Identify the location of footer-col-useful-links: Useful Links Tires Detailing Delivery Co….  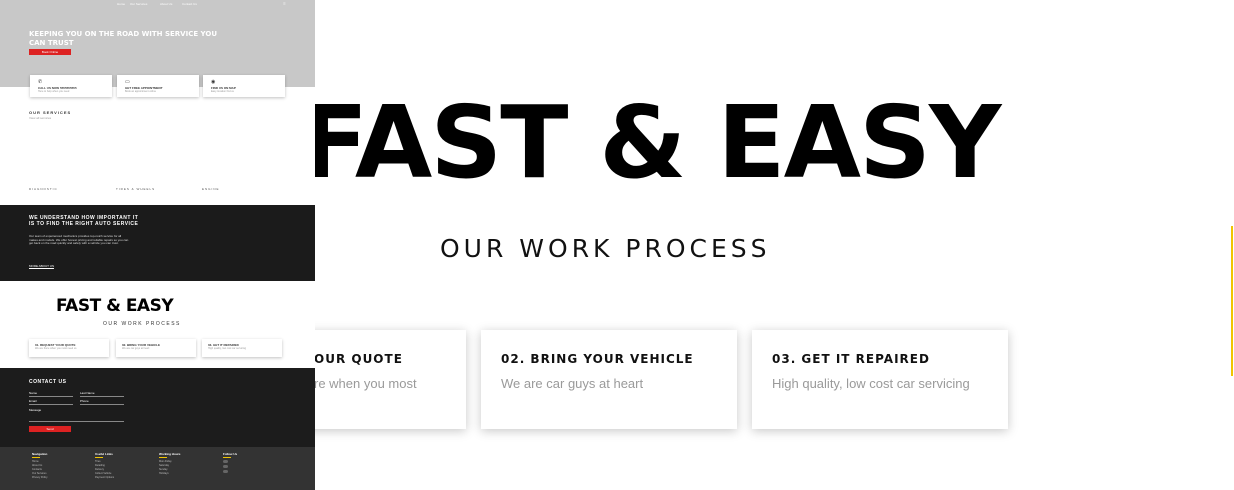
(104, 466).